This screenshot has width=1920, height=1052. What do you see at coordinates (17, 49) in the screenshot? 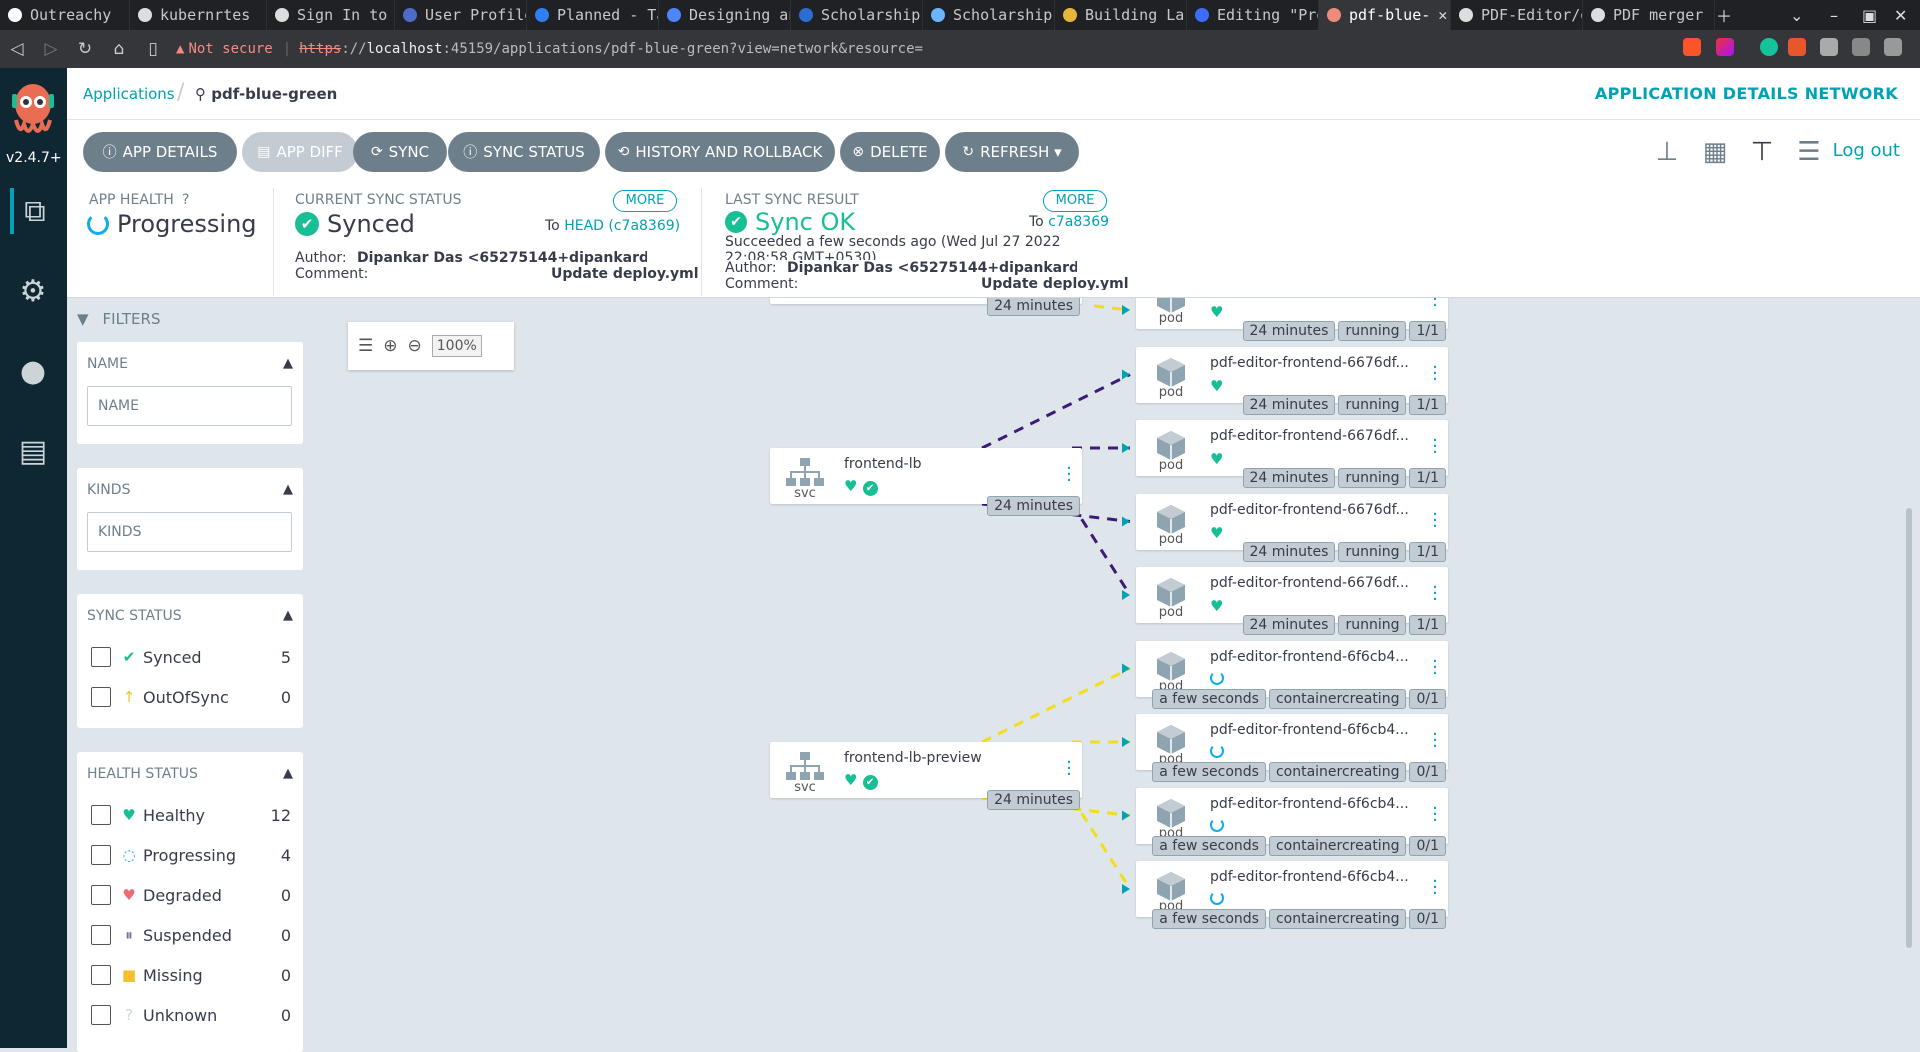
I see `back-icon: ◁` at bounding box center [17, 49].